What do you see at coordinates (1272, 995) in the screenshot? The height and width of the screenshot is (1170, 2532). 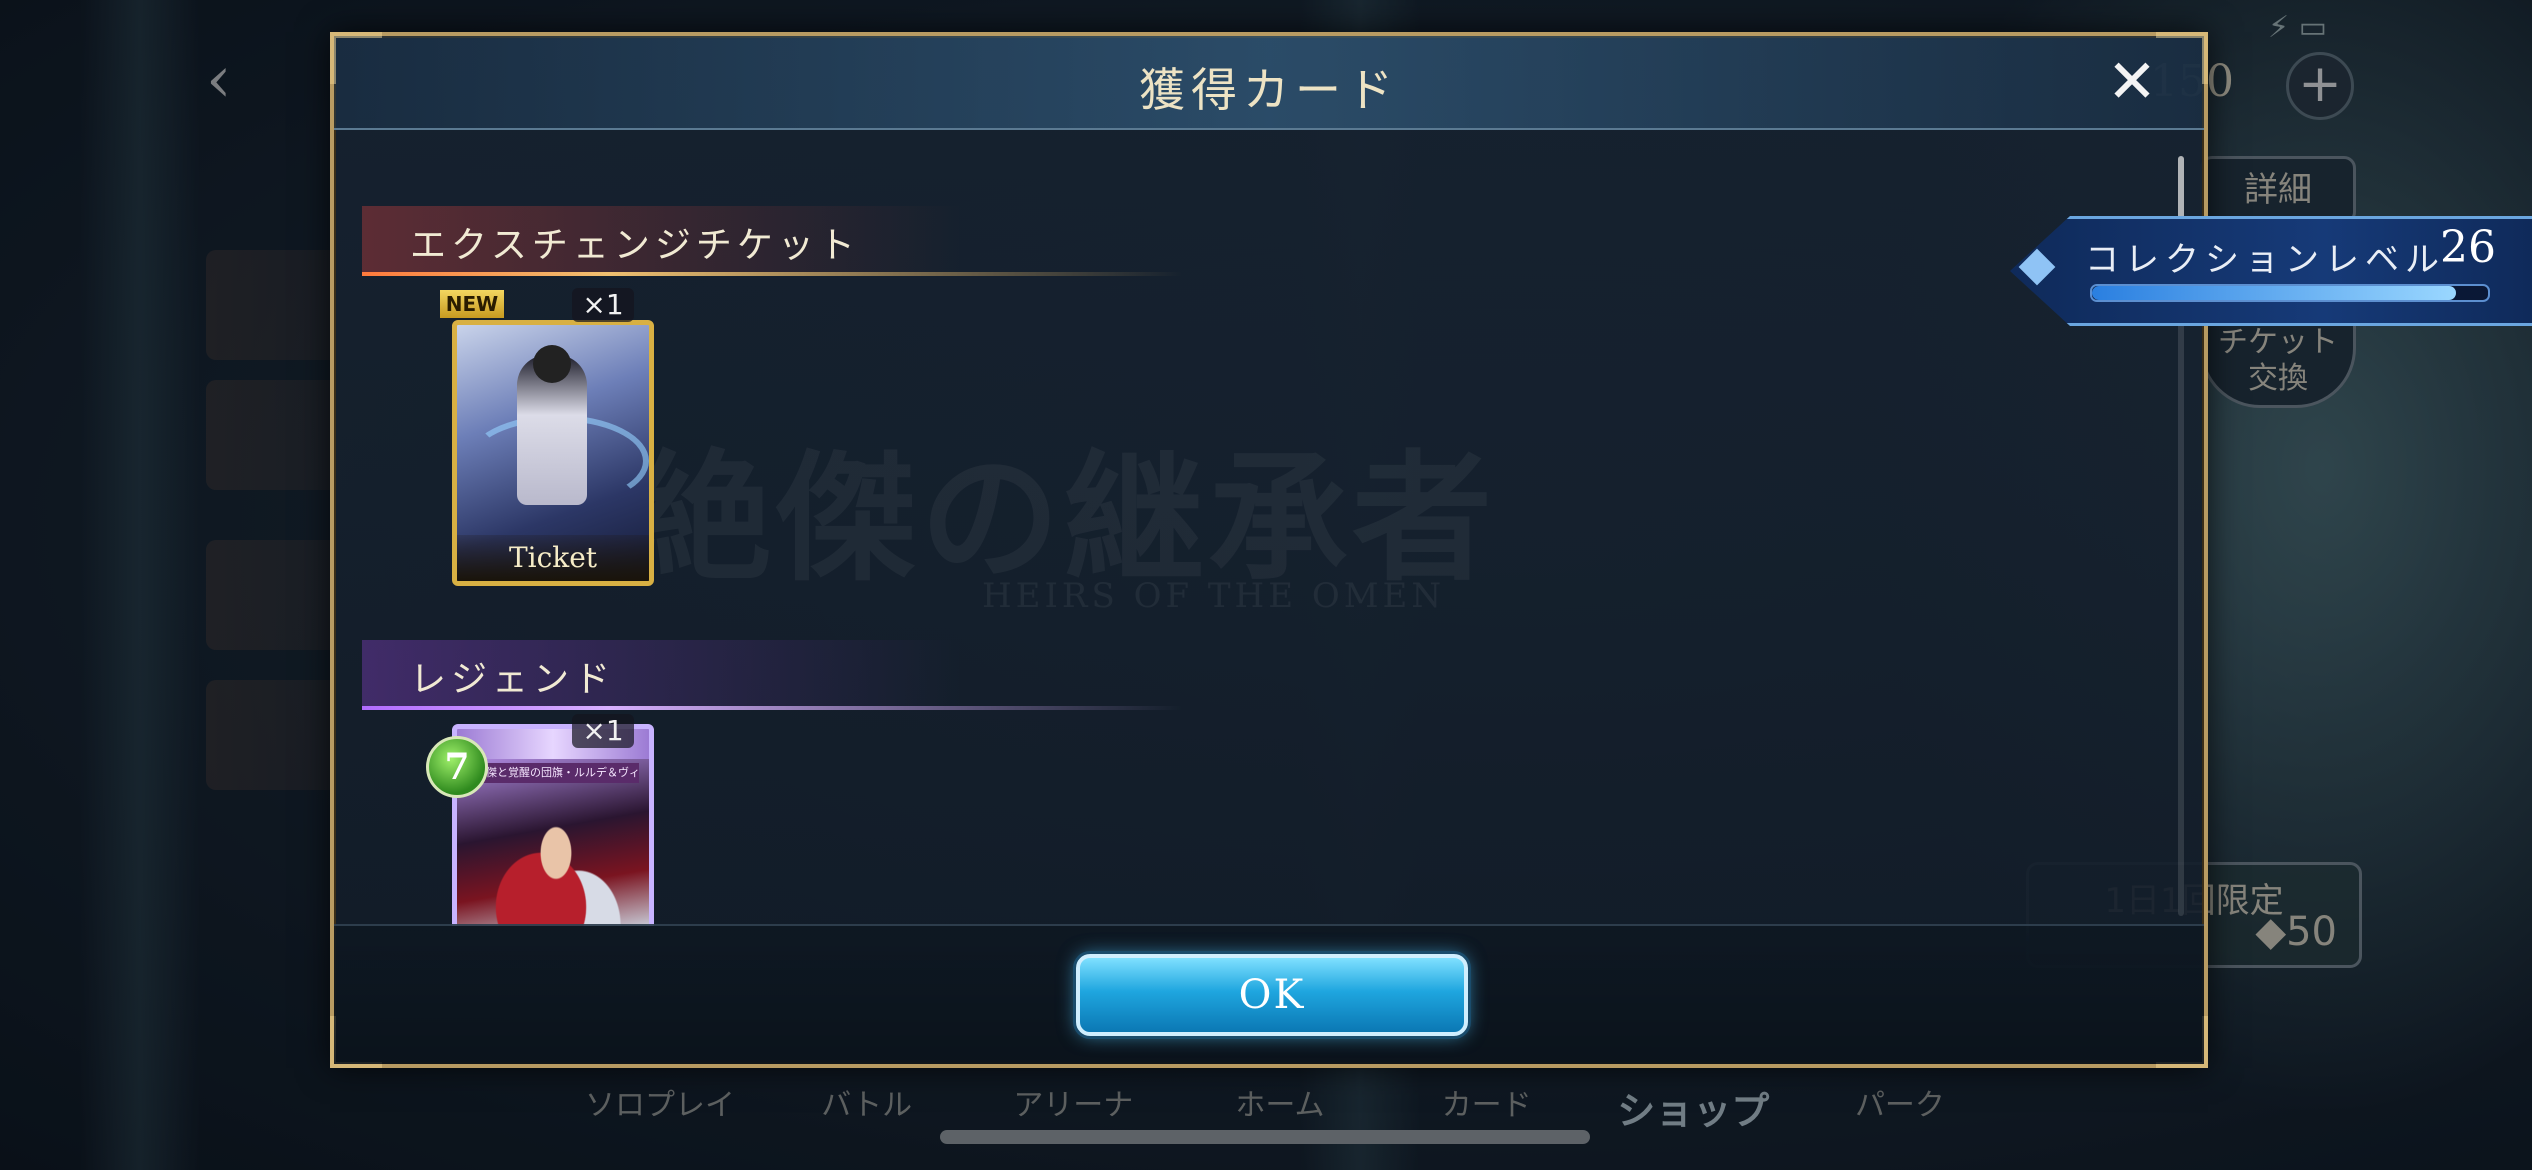 I see `ok-button: OK` at bounding box center [1272, 995].